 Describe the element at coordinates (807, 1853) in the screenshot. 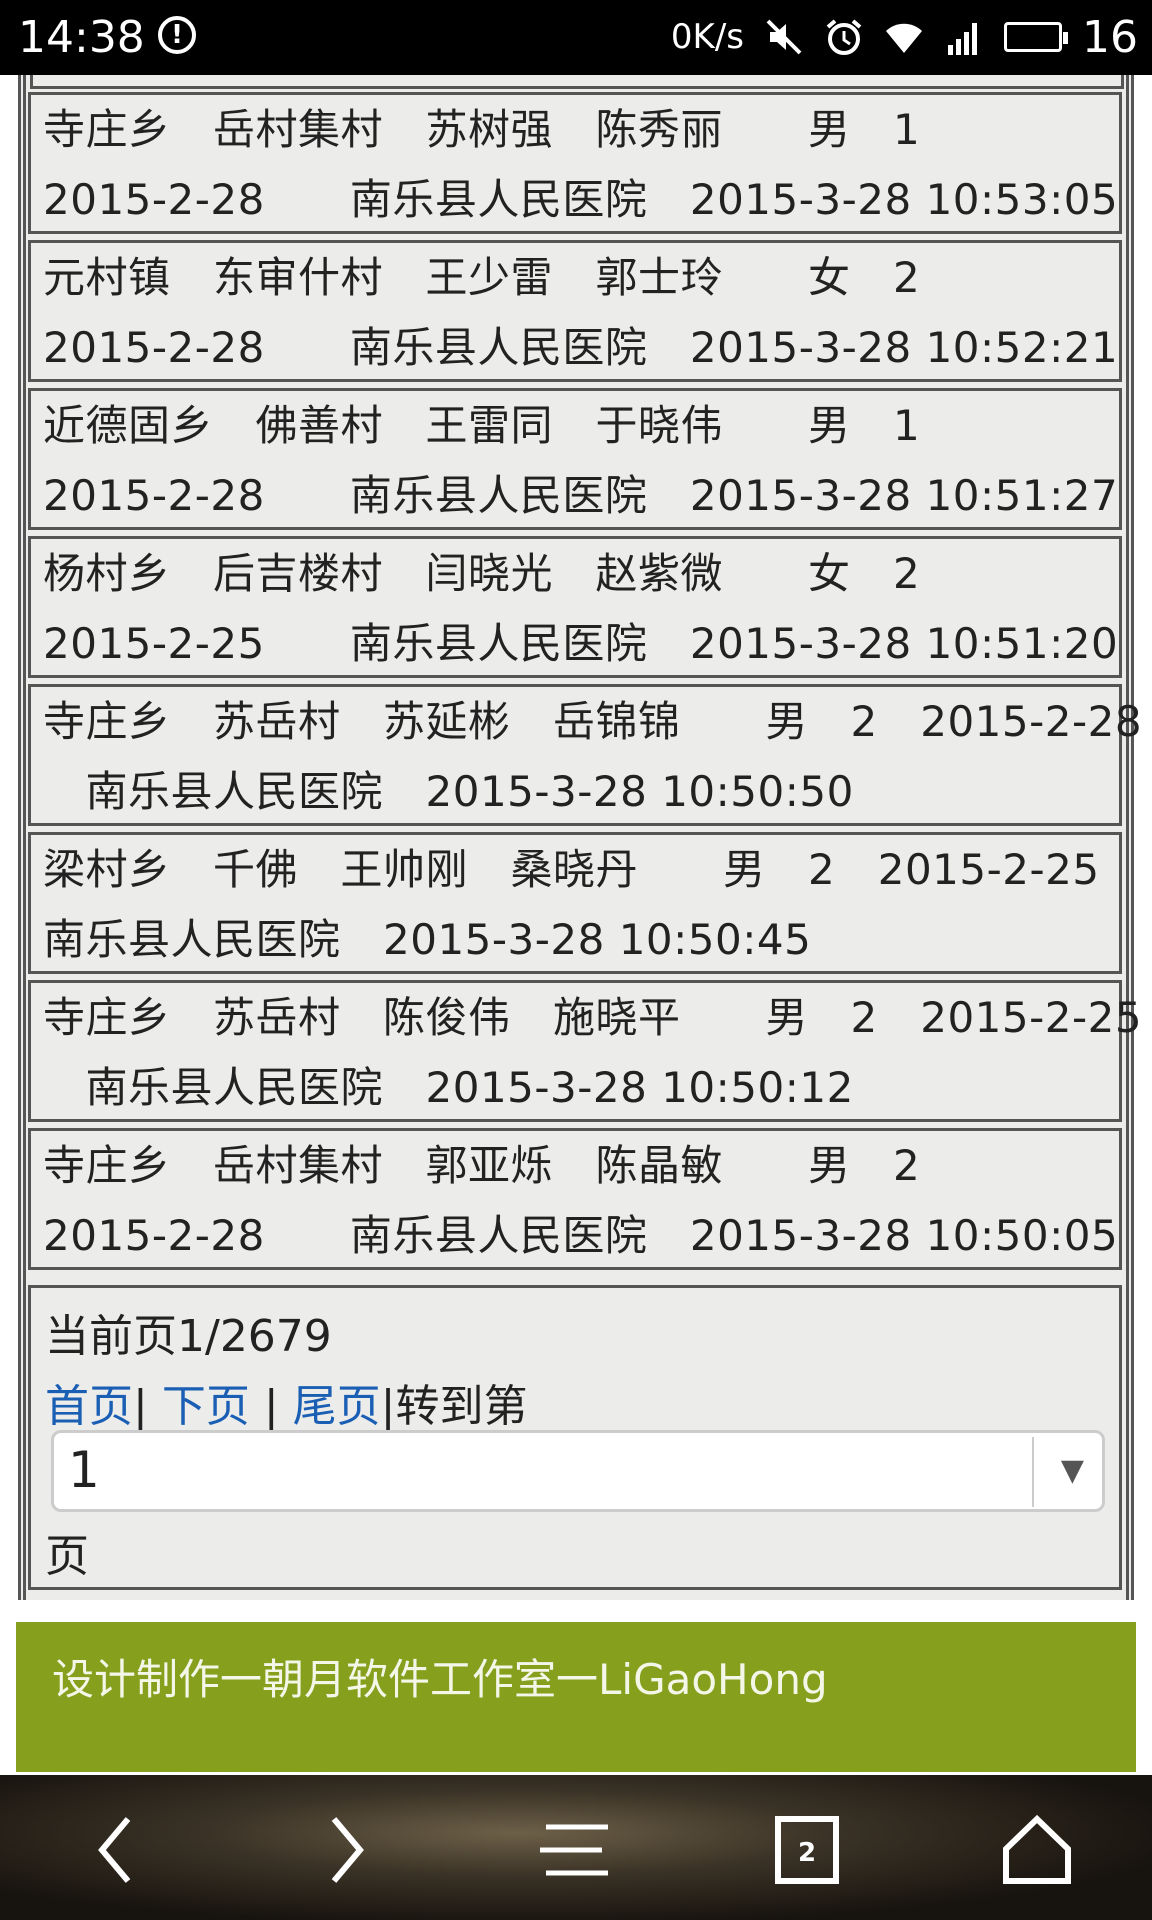

I see `tab-count: 2` at that location.